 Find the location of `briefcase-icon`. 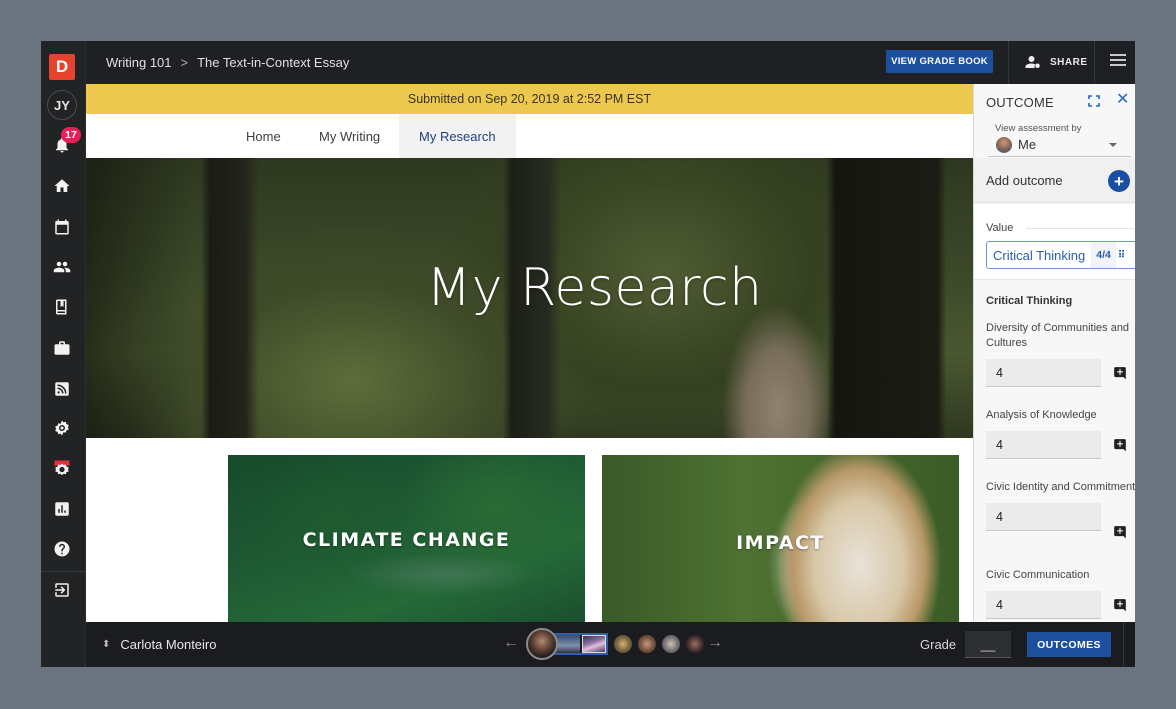

briefcase-icon is located at coordinates (62, 348).